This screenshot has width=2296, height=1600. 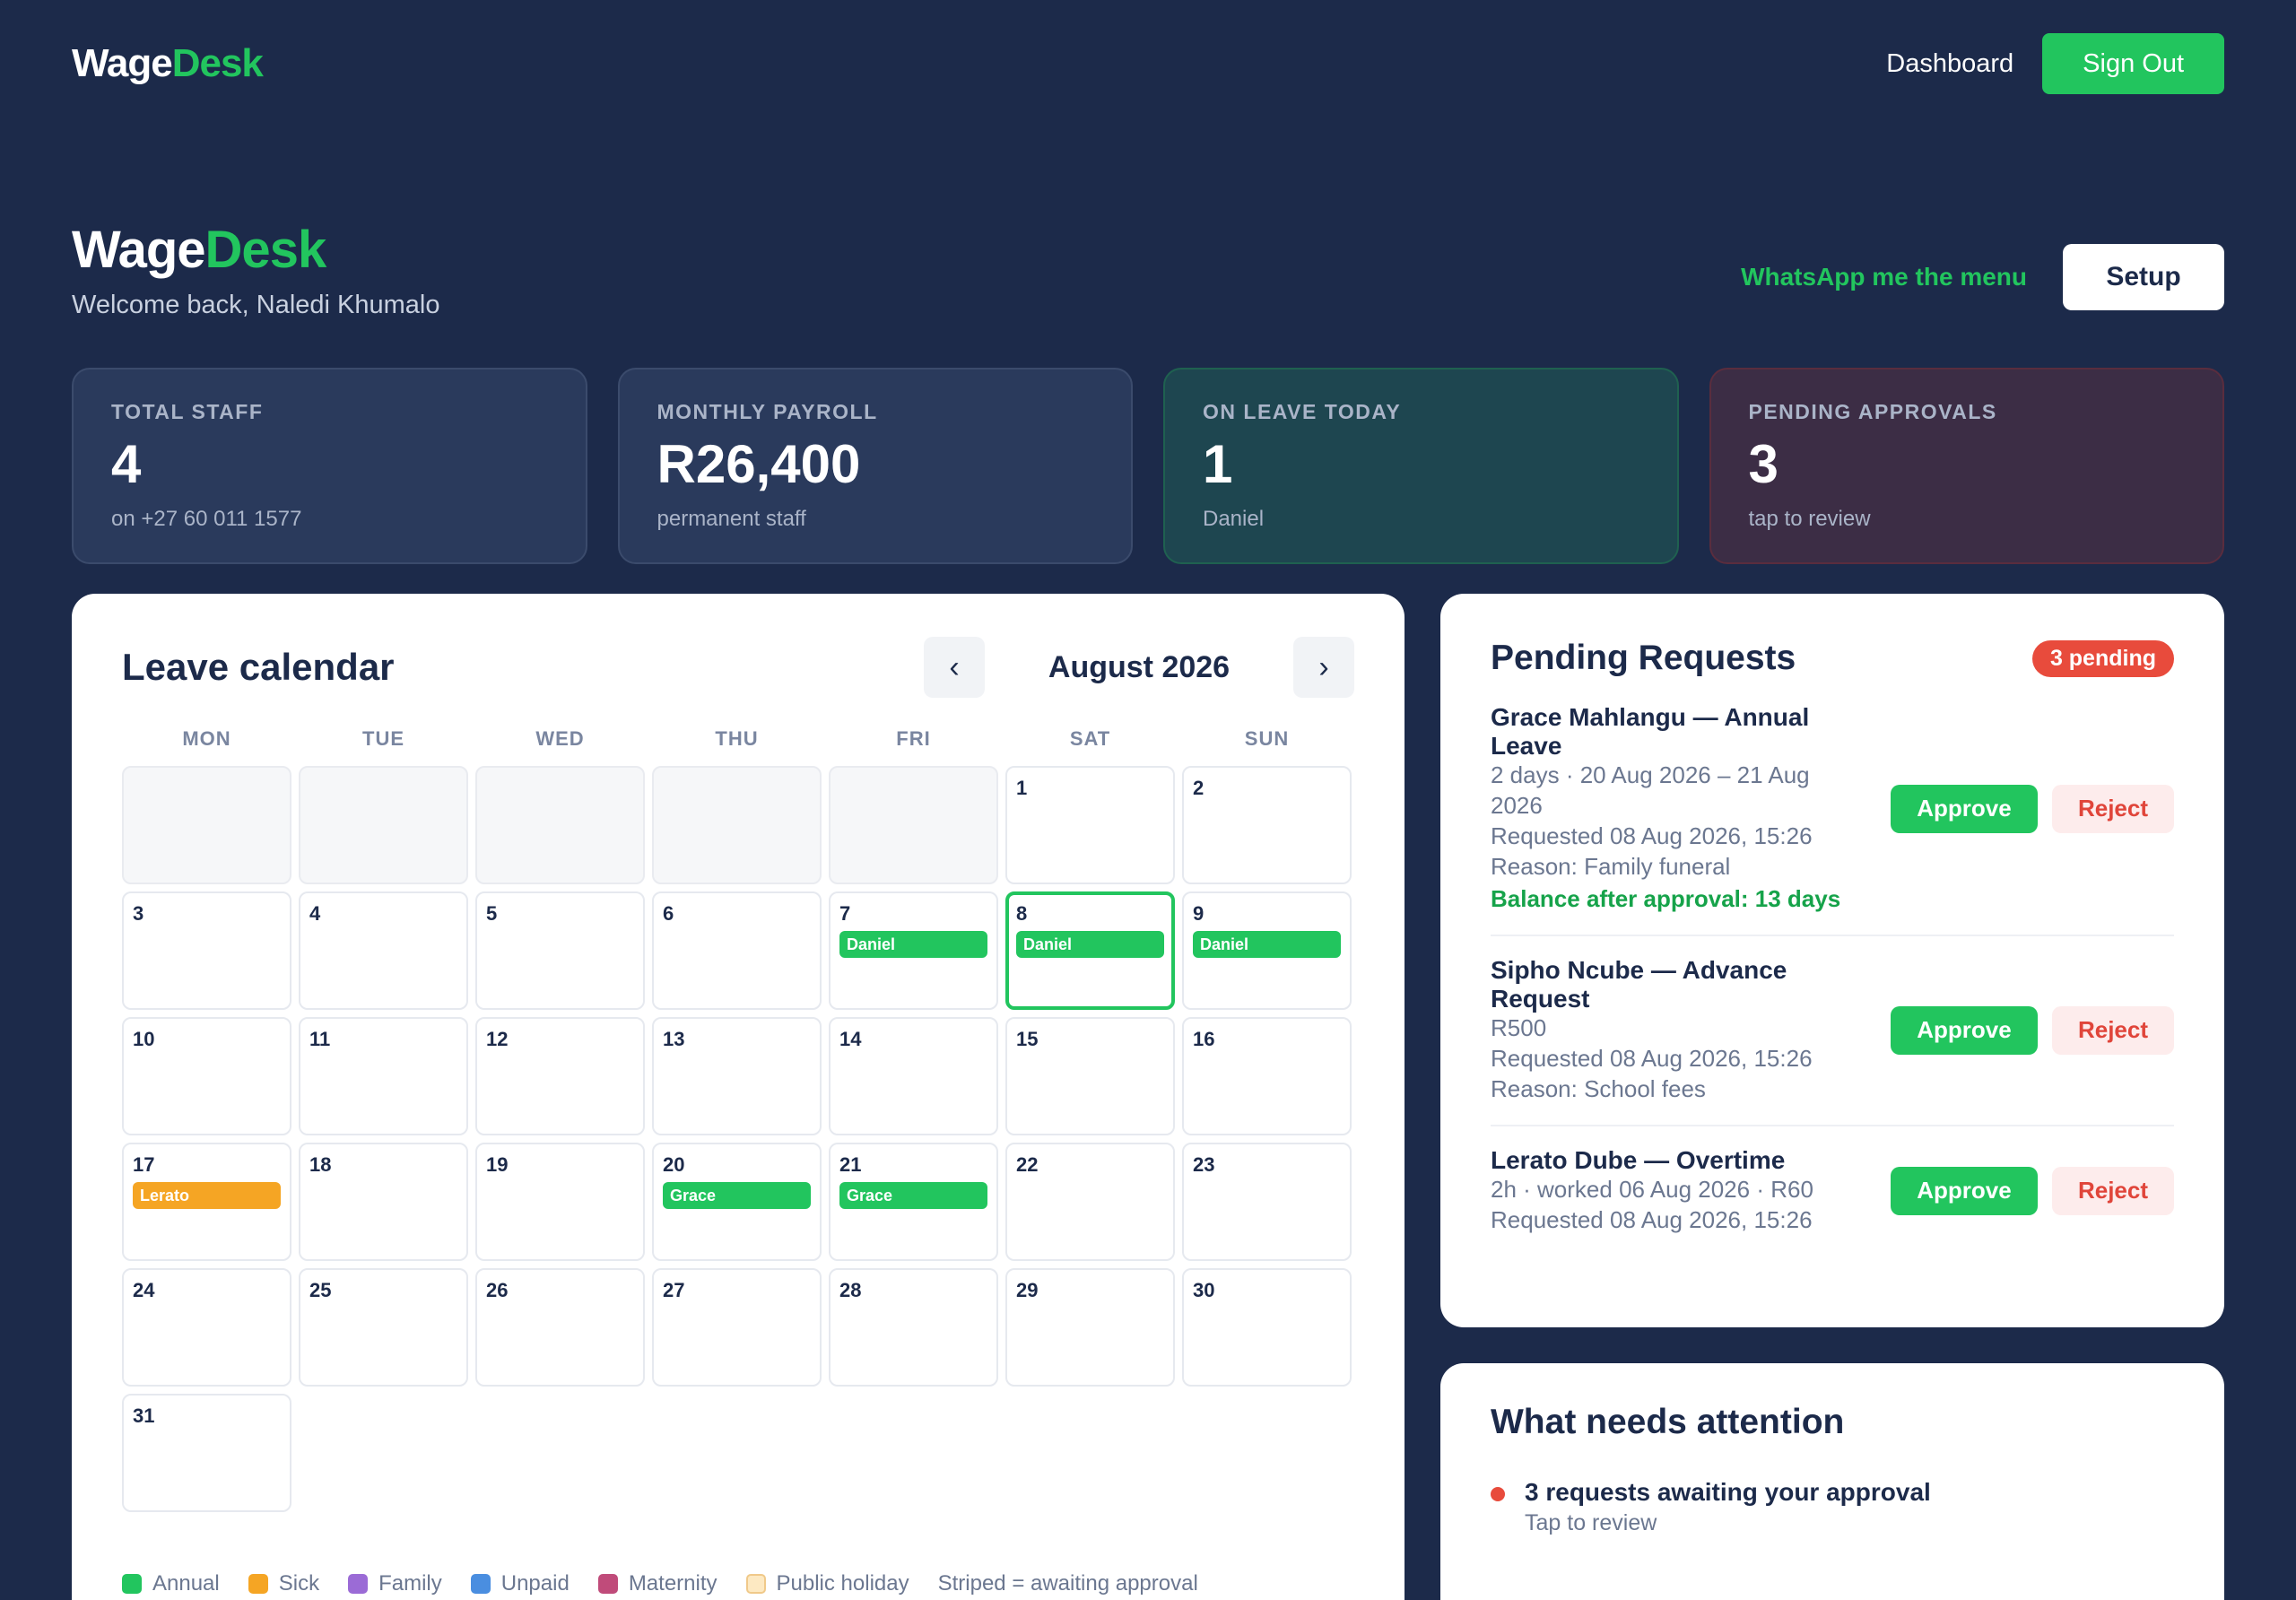 What do you see at coordinates (913, 1327) in the screenshot?
I see `calendar-day: 28` at bounding box center [913, 1327].